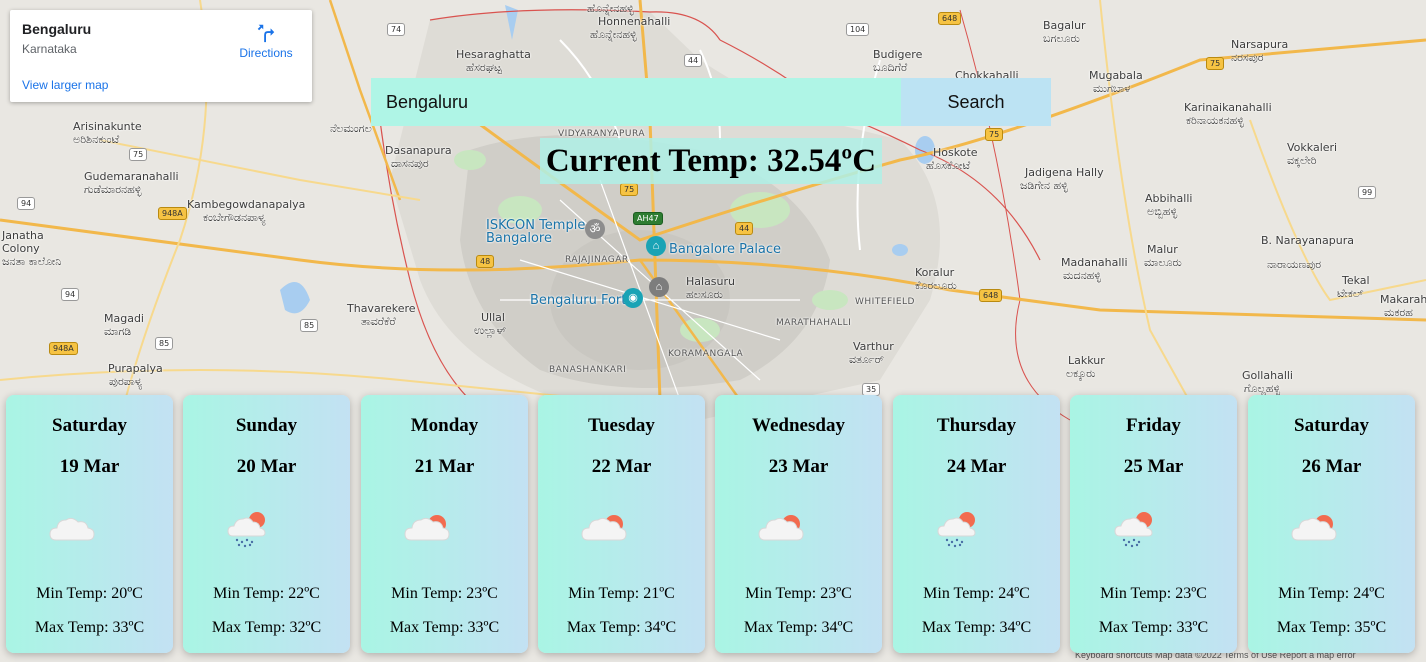  Describe the element at coordinates (107, 126) in the screenshot. I see `map-label: Arisinakunte` at that location.